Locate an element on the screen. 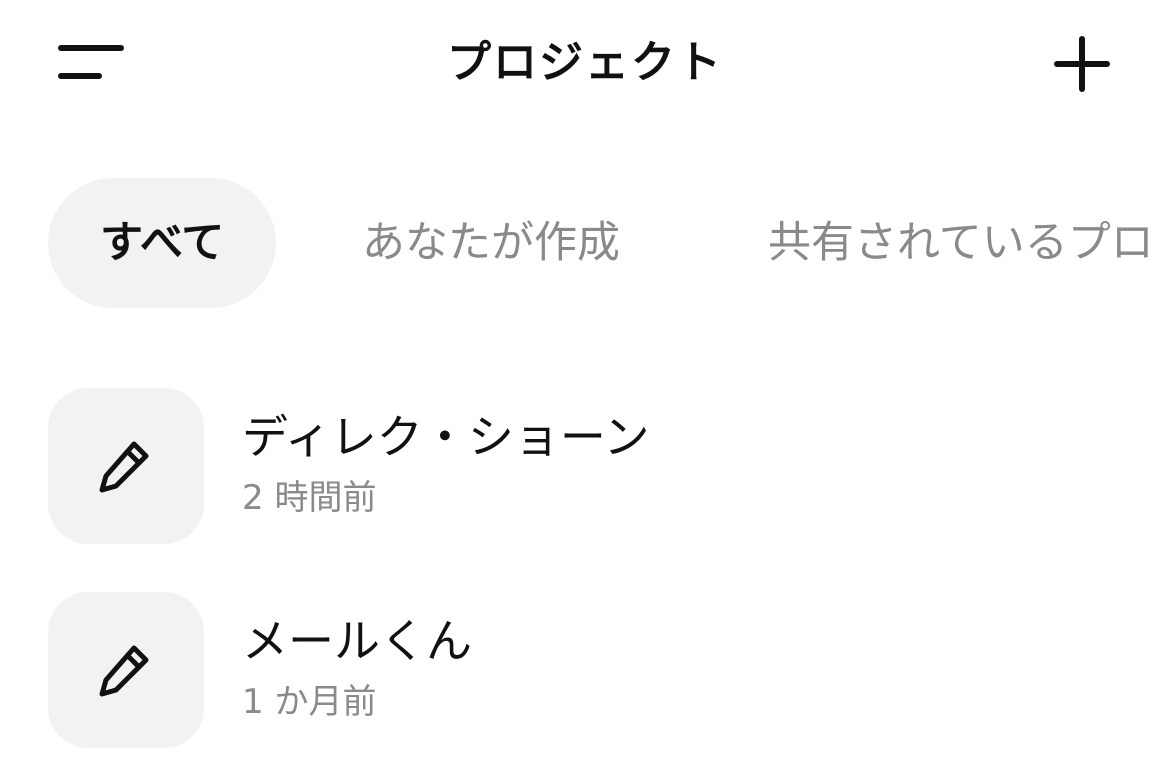  menu-button is located at coordinates (91, 63).